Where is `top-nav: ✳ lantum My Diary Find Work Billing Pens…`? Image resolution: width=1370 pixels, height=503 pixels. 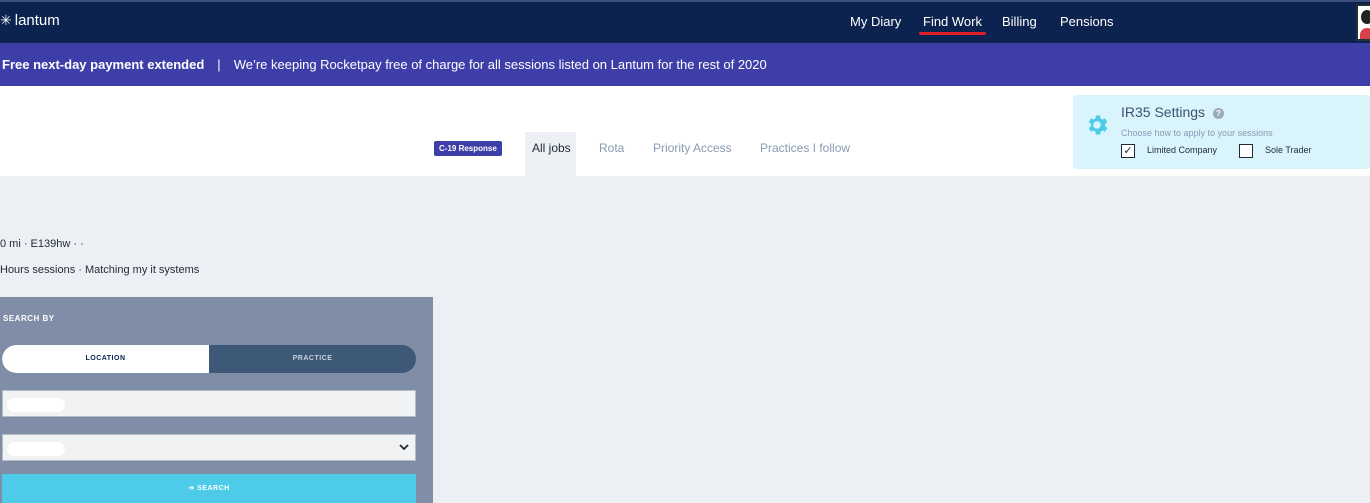
top-nav: ✳ lantum My Diary Find Work Billing Pens… is located at coordinates (685, 21).